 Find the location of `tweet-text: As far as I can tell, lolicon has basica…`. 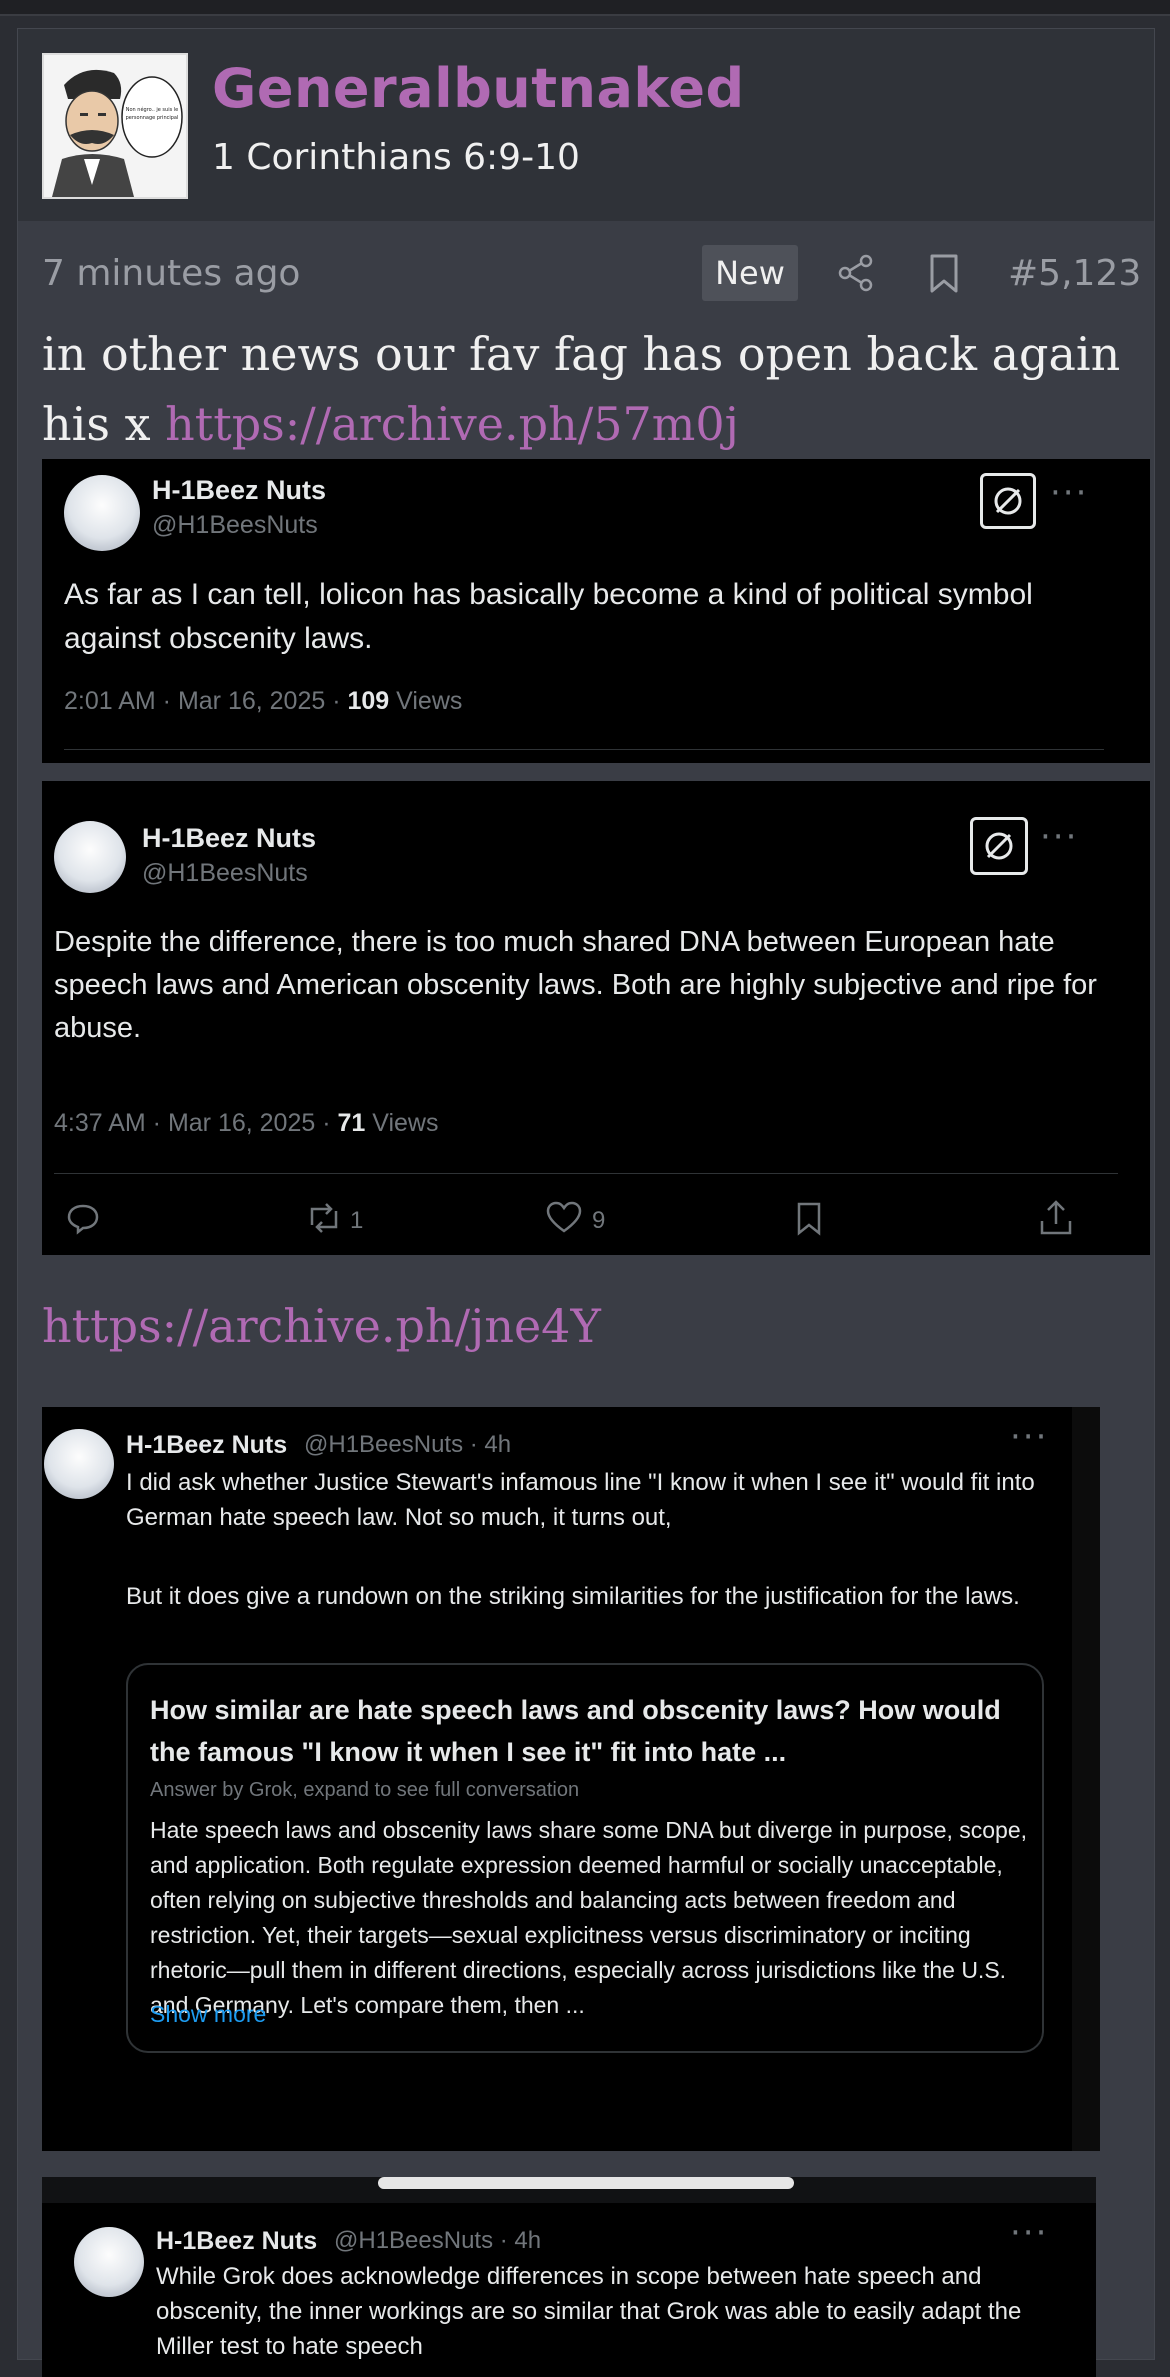

tweet-text: As far as I can tell, lolicon has basica… is located at coordinates (548, 616).